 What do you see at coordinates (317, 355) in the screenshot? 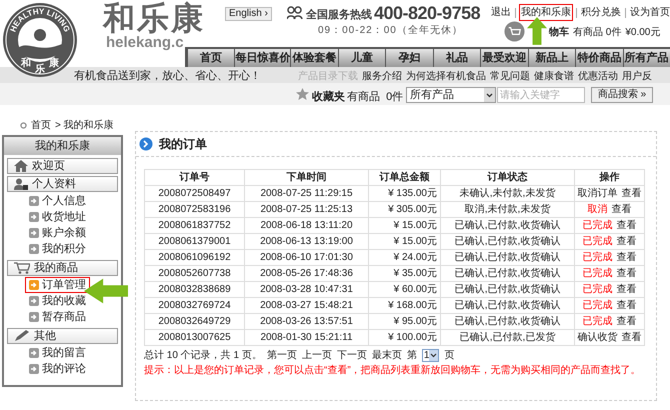
I see `pagination-link: 上一页` at bounding box center [317, 355].